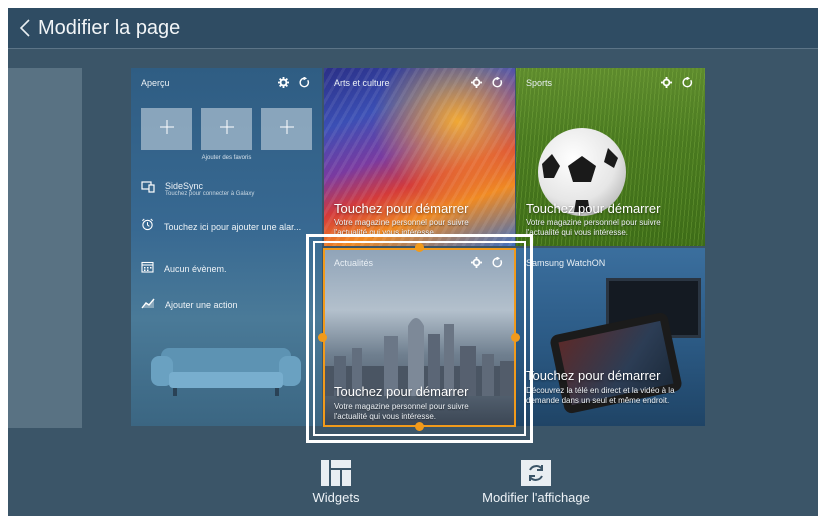  Describe the element at coordinates (226, 372) in the screenshot. I see `sofa-illustration` at that location.